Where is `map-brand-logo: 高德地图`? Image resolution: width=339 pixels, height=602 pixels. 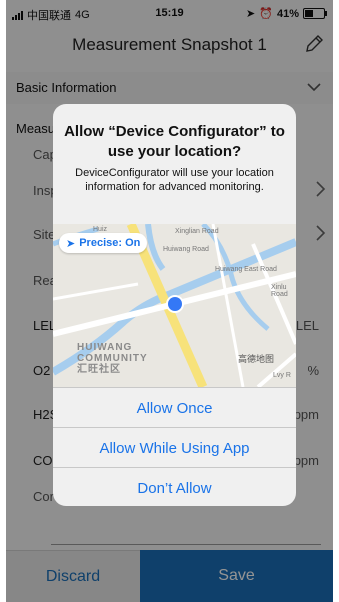
map-brand-logo: 高德地图 is located at coordinates (255, 359).